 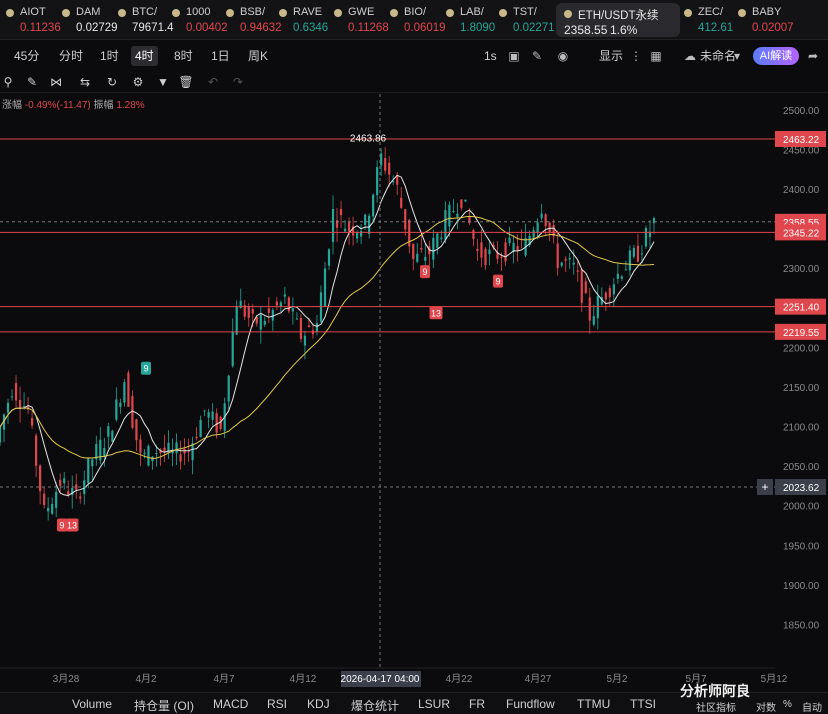 What do you see at coordinates (767, 12) in the screenshot?
I see `ticker-symbol: BABY` at bounding box center [767, 12].